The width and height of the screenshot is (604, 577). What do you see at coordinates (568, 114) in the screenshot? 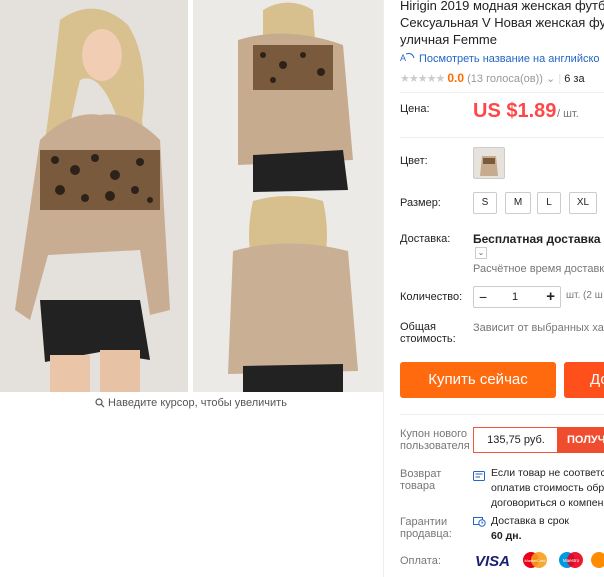
I see `price-unit: / шт.` at bounding box center [568, 114].